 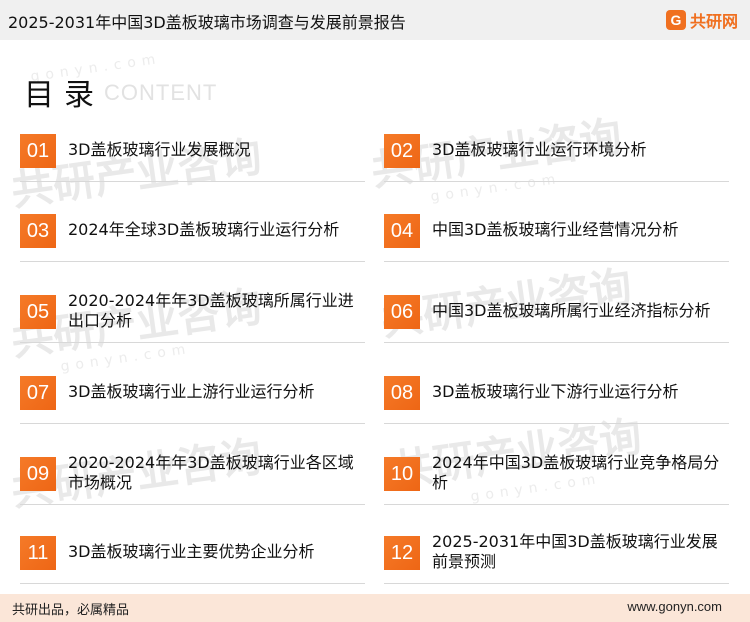 I want to click on toc-item-02: 02 3D盖板玻璃行业运行环境分析, so click(x=556, y=150).